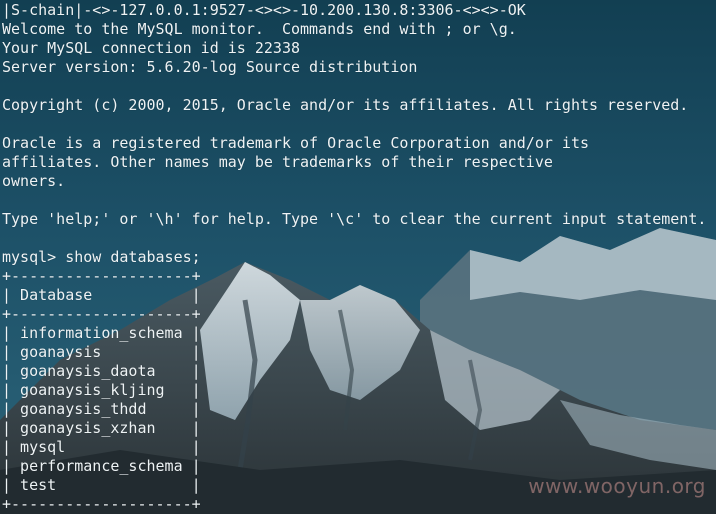 The height and width of the screenshot is (514, 716). What do you see at coordinates (101, 428) in the screenshot?
I see `table-row: | goanaysis_xzhan |` at bounding box center [101, 428].